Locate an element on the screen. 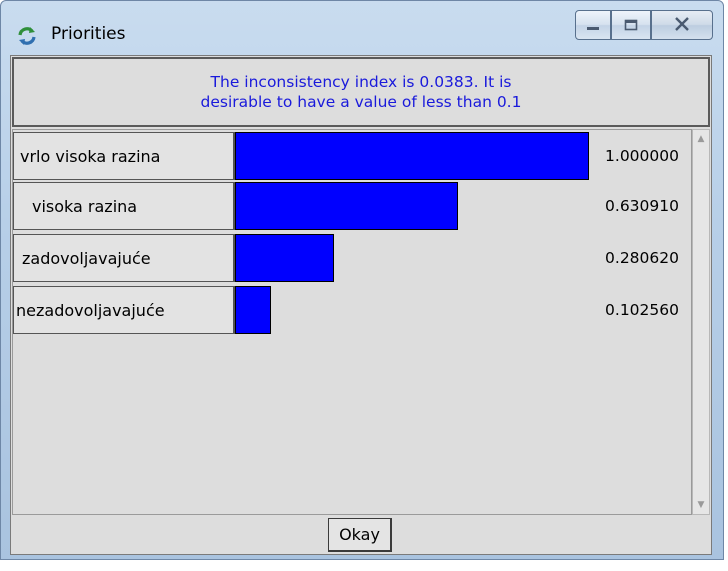  priority-label: zadovoljavajuće is located at coordinates (124, 258).